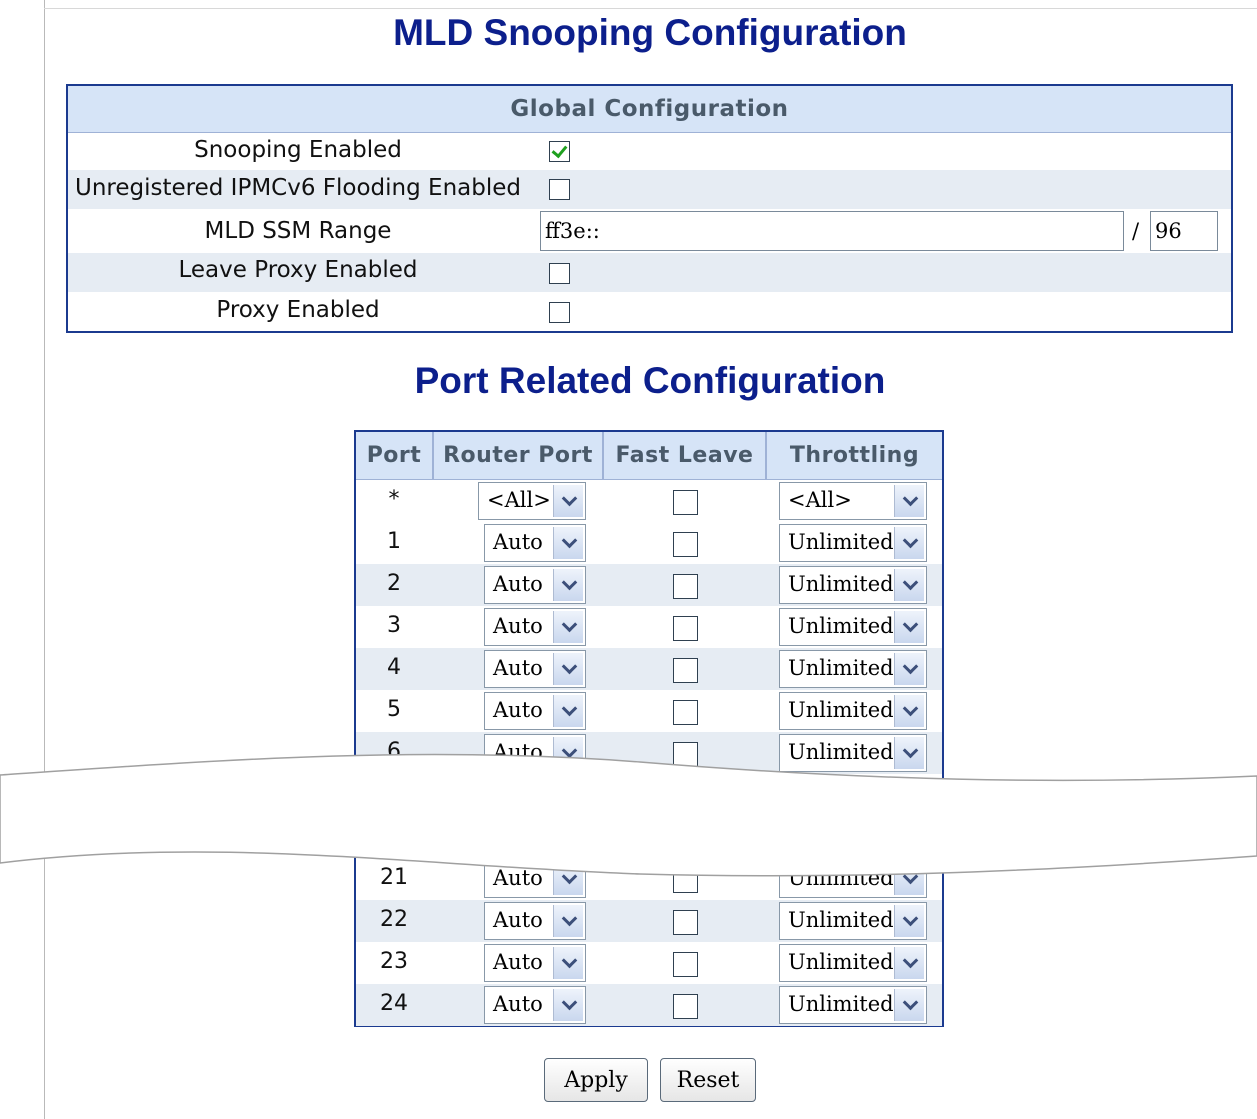 This screenshot has width=1257, height=1119. What do you see at coordinates (649, 921) in the screenshot?
I see `port-row: 22 Auto Unlimited` at bounding box center [649, 921].